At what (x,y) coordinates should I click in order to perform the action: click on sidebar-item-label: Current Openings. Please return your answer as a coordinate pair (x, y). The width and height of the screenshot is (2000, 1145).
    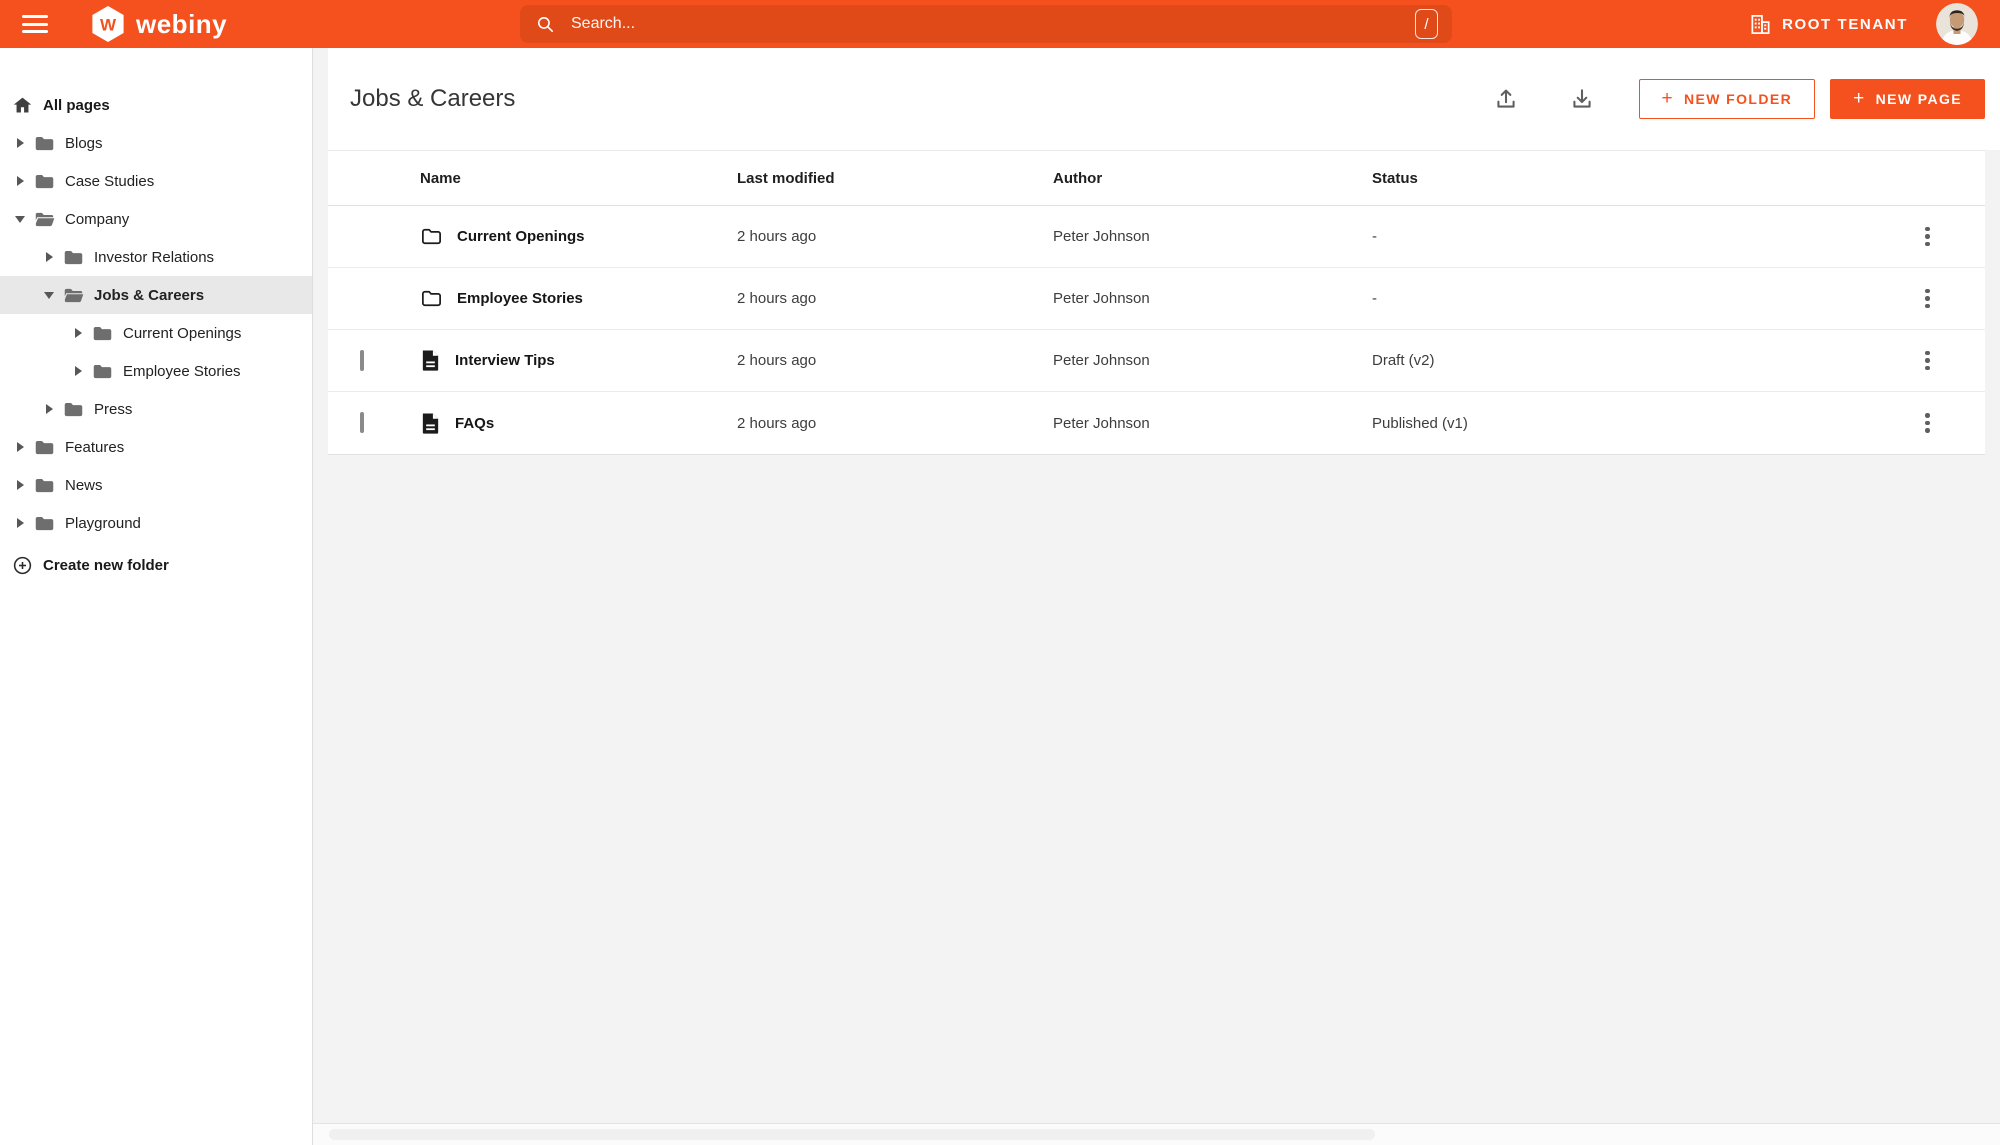
    Looking at the image, I should click on (182, 333).